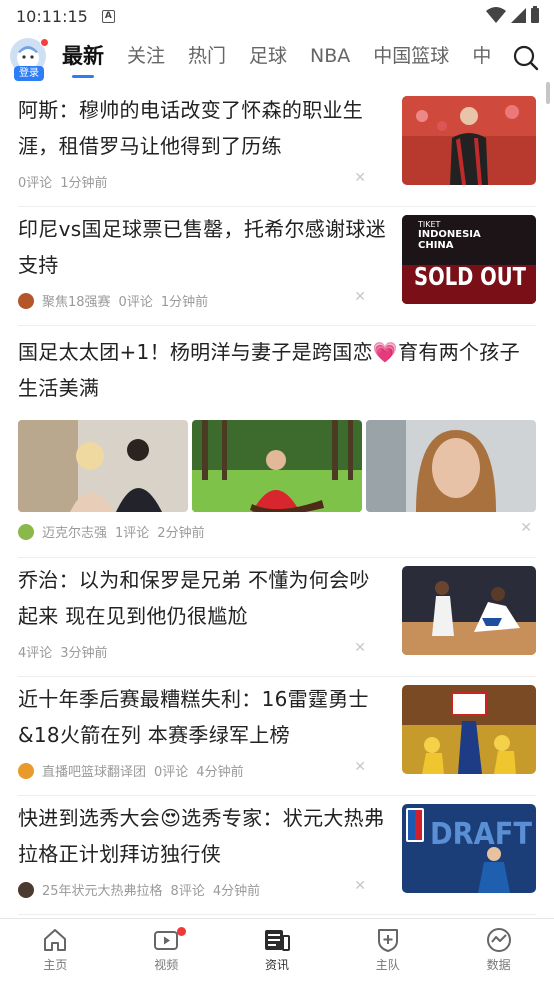 The image size is (554, 984). I want to click on nav-team: 主队, so click(387, 951).